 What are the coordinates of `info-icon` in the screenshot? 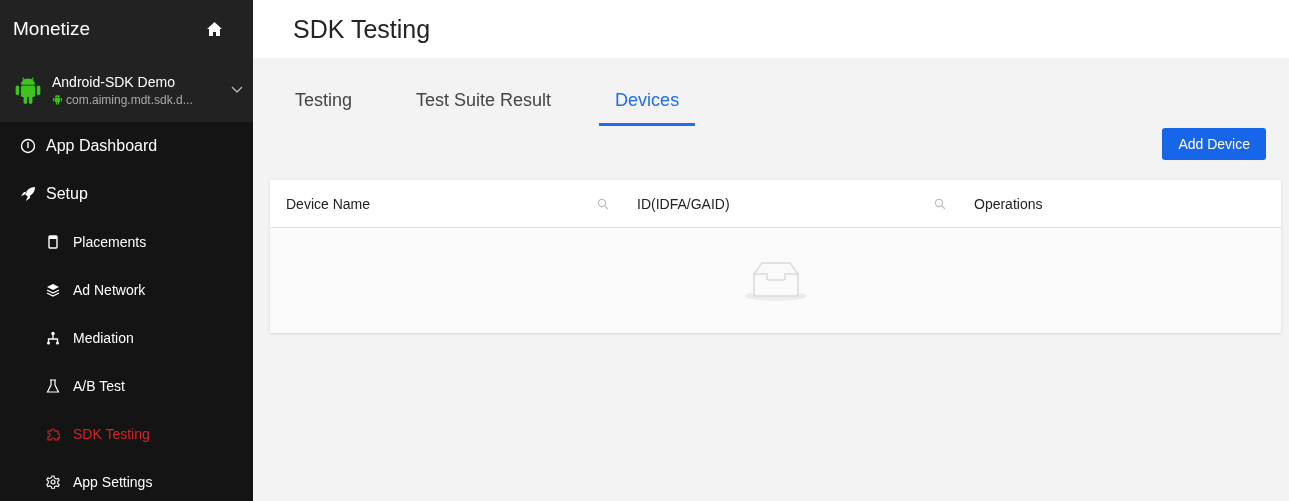 It's located at (28, 146).